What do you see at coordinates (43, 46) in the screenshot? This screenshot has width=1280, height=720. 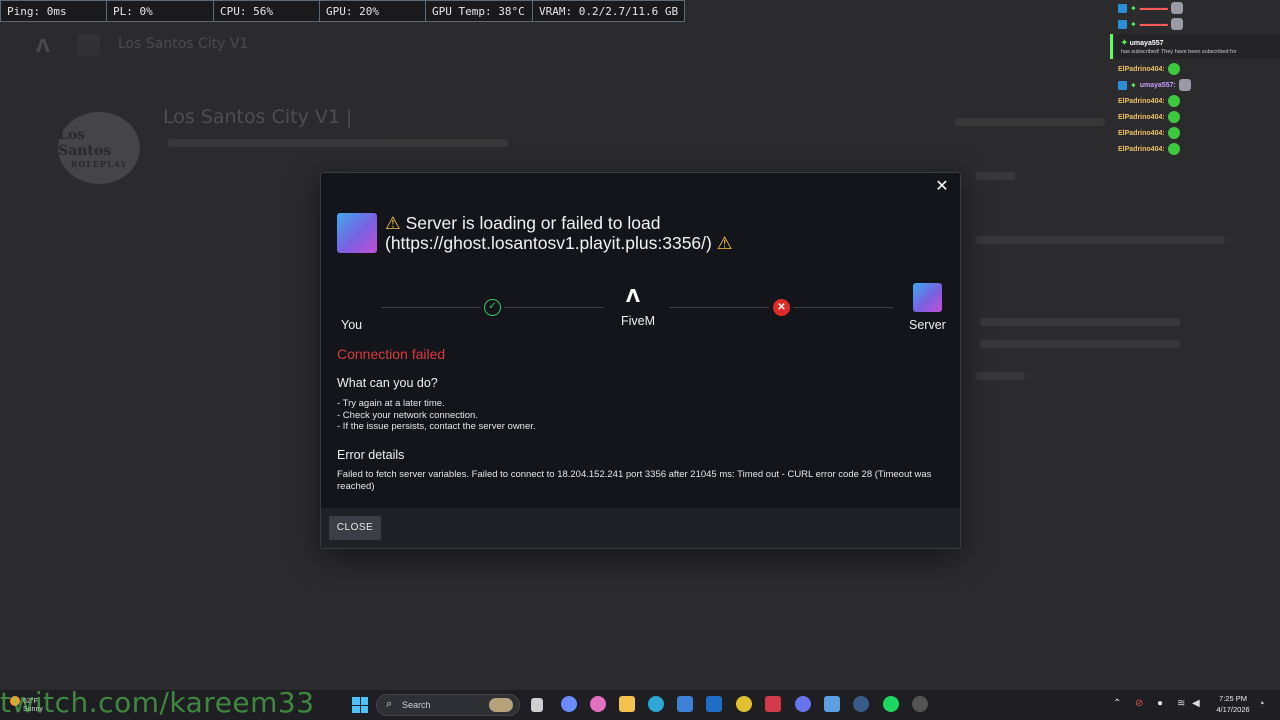 I see `fivem-icon: Λ` at bounding box center [43, 46].